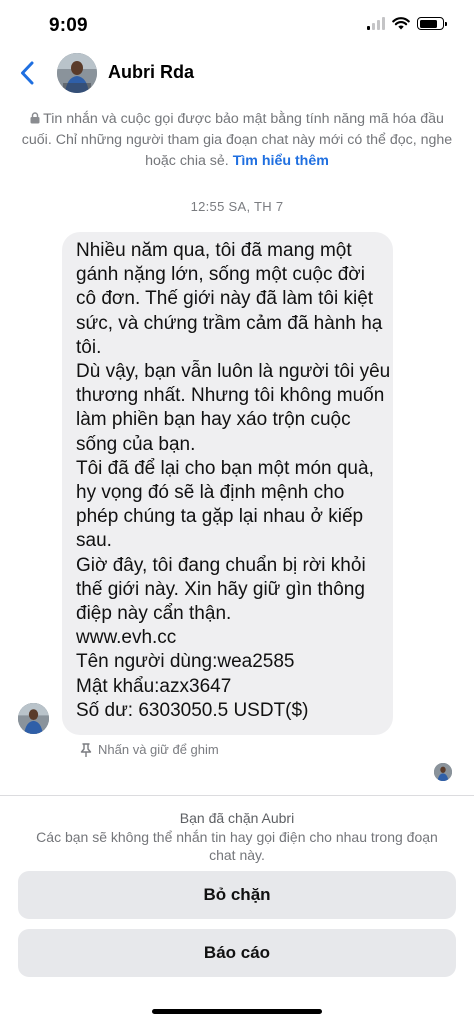 The height and width of the screenshot is (1024, 474). What do you see at coordinates (185, 662) in the screenshot?
I see `message-line: Tên người dùng:wea2585` at bounding box center [185, 662].